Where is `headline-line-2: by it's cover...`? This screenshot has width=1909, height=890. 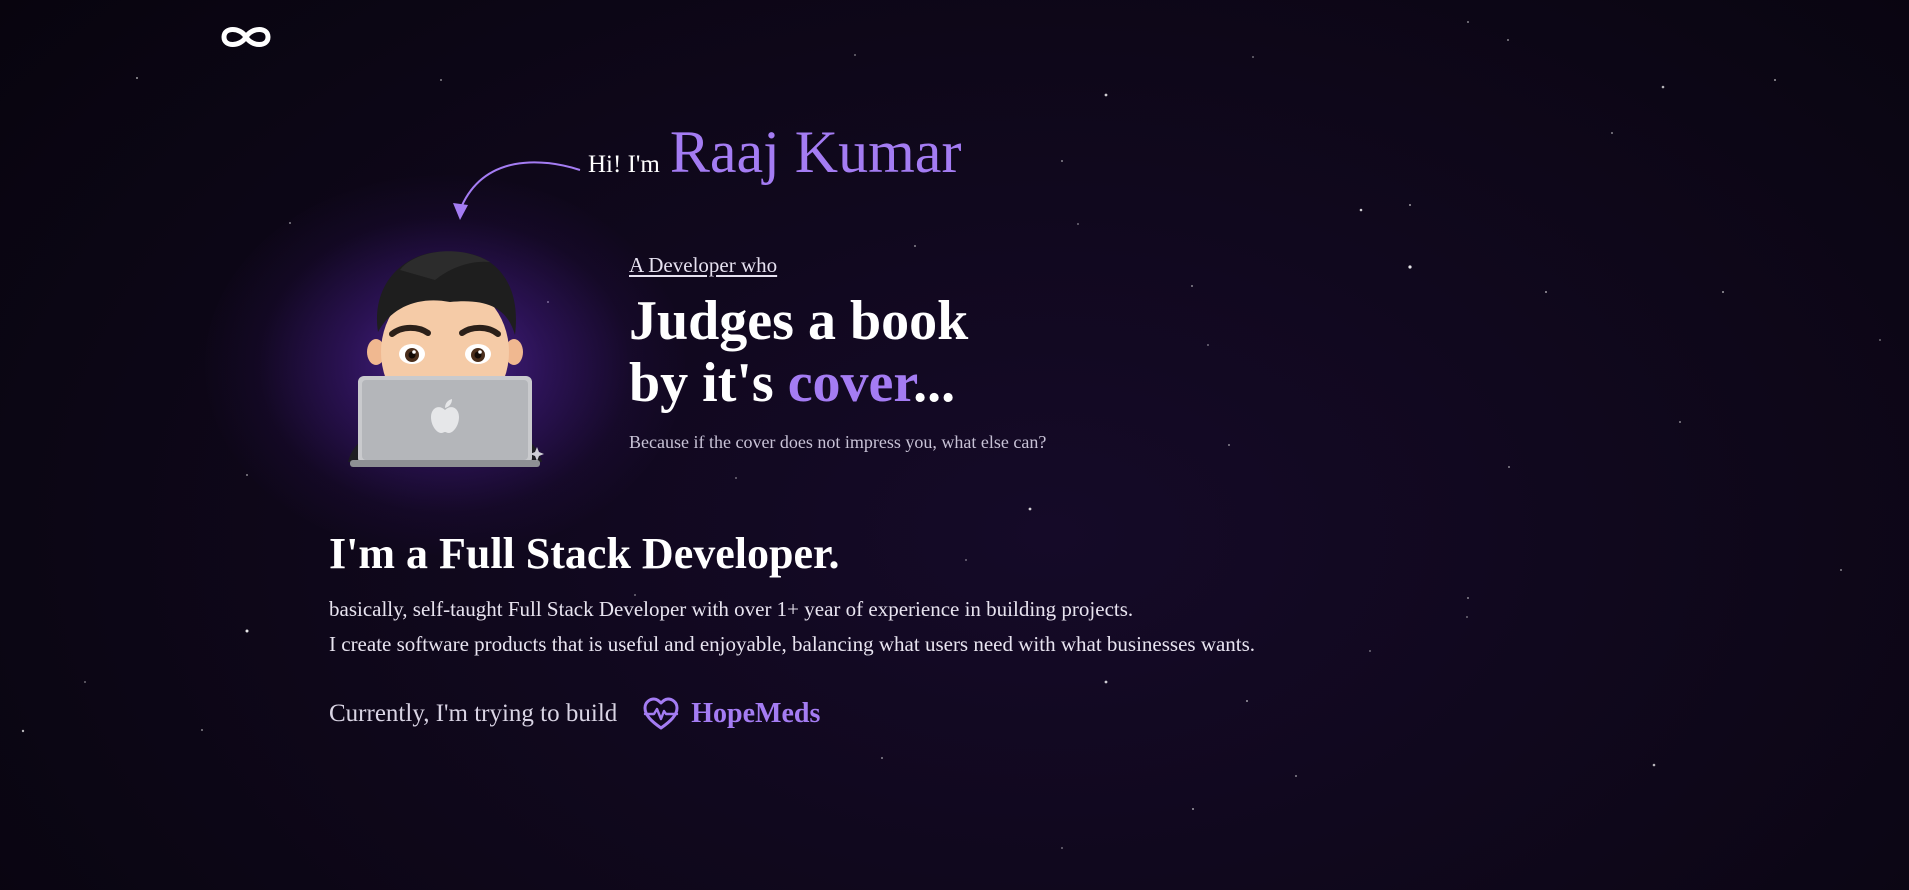 headline-line-2: by it's cover... is located at coordinates (798, 383).